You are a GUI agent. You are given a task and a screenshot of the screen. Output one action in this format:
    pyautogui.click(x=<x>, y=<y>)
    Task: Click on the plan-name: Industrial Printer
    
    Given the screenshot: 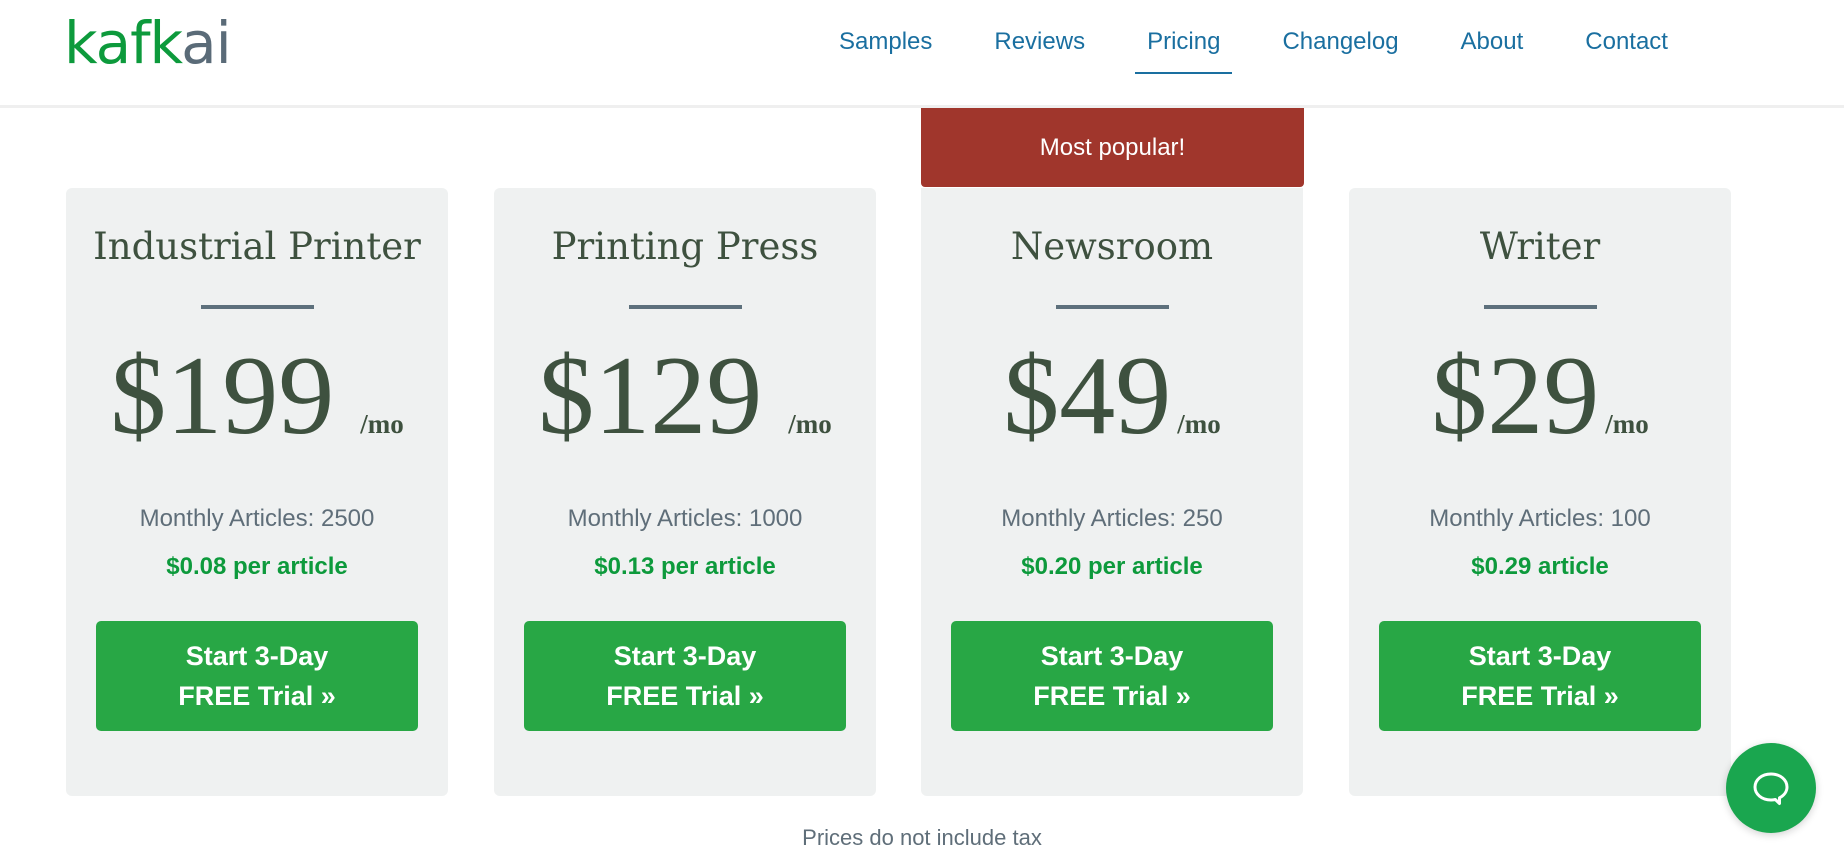 What is the action you would take?
    pyautogui.click(x=257, y=246)
    